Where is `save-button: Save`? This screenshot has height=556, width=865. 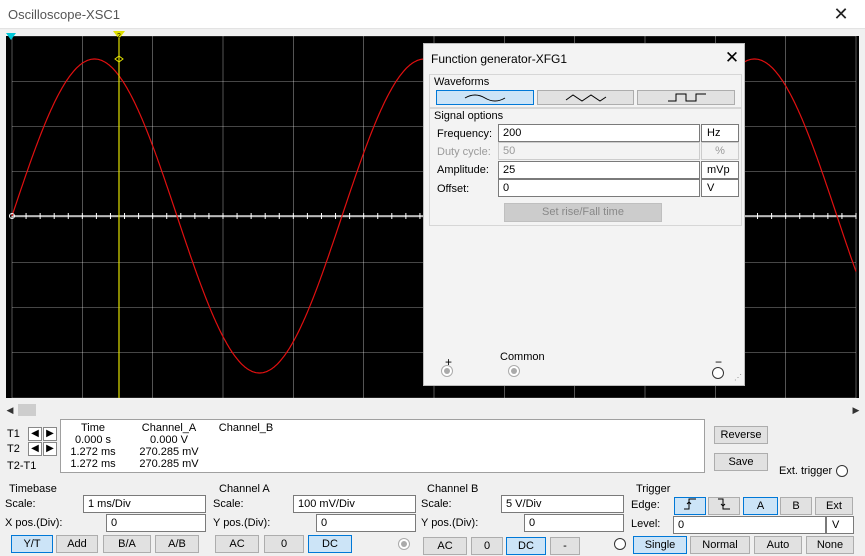
save-button: Save is located at coordinates (741, 462).